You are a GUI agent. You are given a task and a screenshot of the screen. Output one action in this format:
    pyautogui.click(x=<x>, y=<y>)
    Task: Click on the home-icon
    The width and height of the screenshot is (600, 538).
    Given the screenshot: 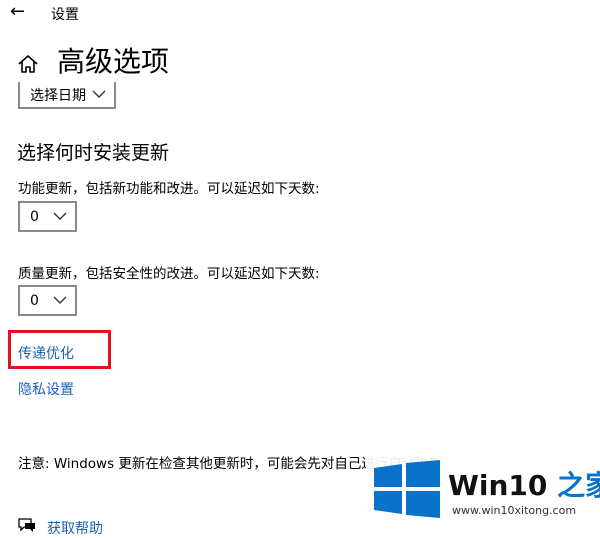 What is the action you would take?
    pyautogui.click(x=28, y=64)
    